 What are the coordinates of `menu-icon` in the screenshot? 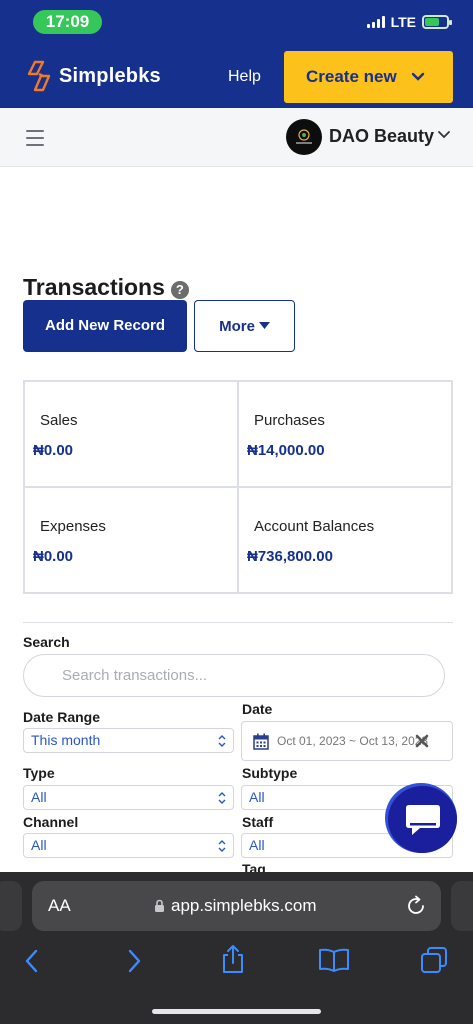 It's located at (35, 138).